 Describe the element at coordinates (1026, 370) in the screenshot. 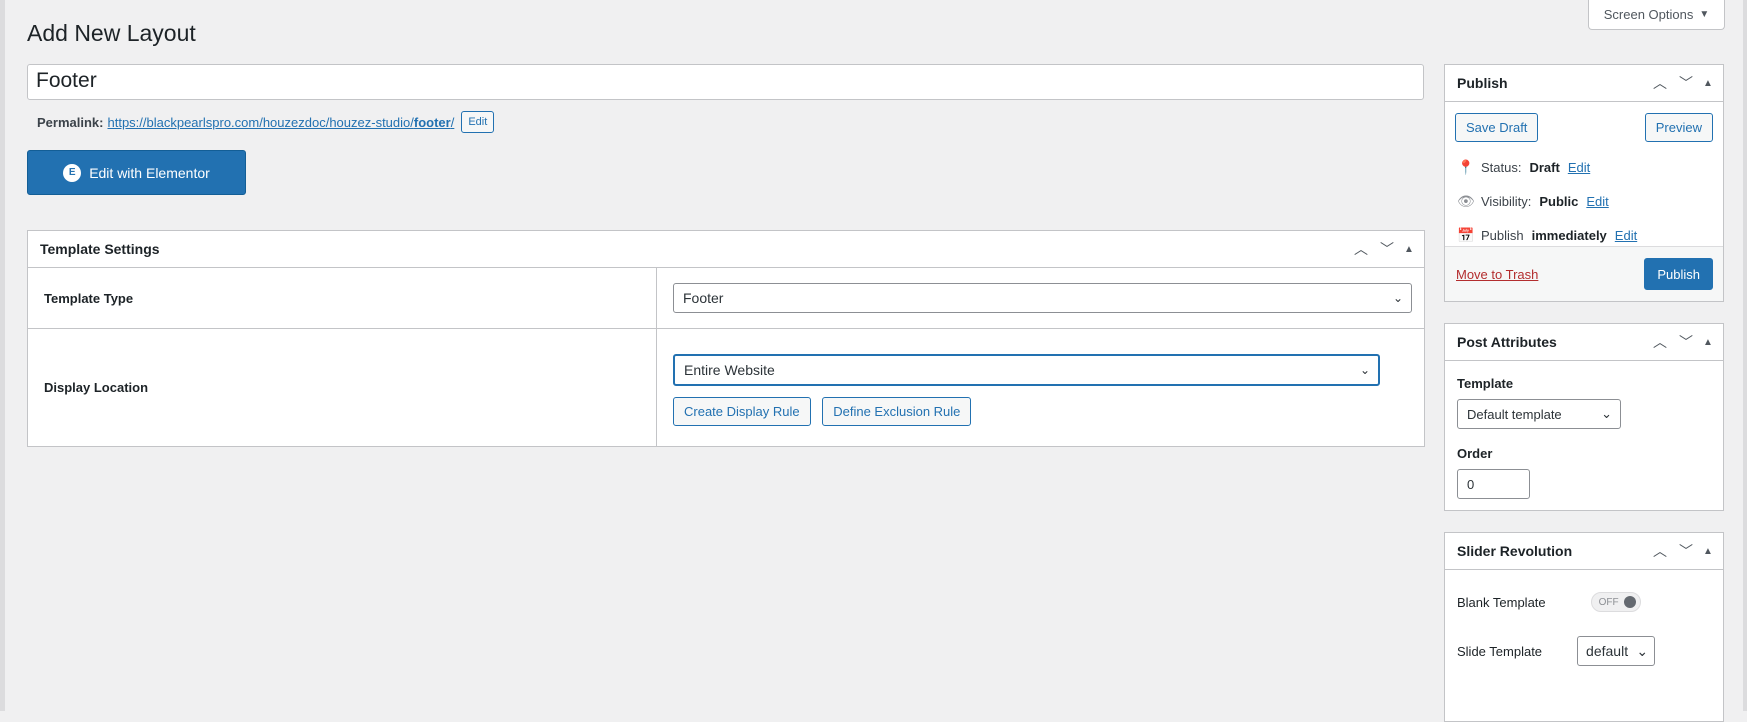

I see `display-location-select: Entire Website ⌄` at that location.